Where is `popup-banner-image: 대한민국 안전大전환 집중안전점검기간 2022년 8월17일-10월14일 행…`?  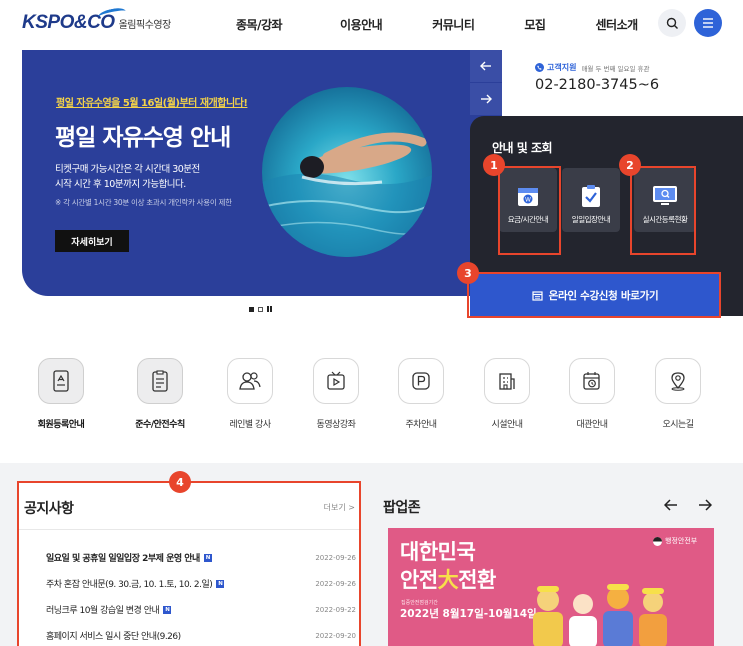
popup-banner-image: 대한민국 안전大전환 집중안전점검기간 2022년 8월17일-10월14일 행… is located at coordinates (551, 587).